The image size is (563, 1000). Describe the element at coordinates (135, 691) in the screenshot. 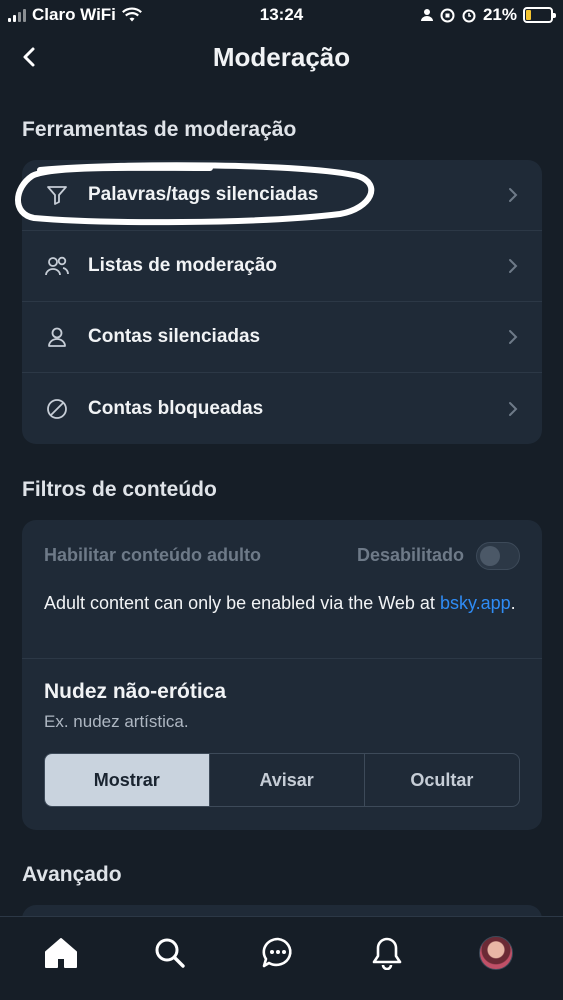

I see `nudity-filter-title: Nudez não-erótica` at that location.